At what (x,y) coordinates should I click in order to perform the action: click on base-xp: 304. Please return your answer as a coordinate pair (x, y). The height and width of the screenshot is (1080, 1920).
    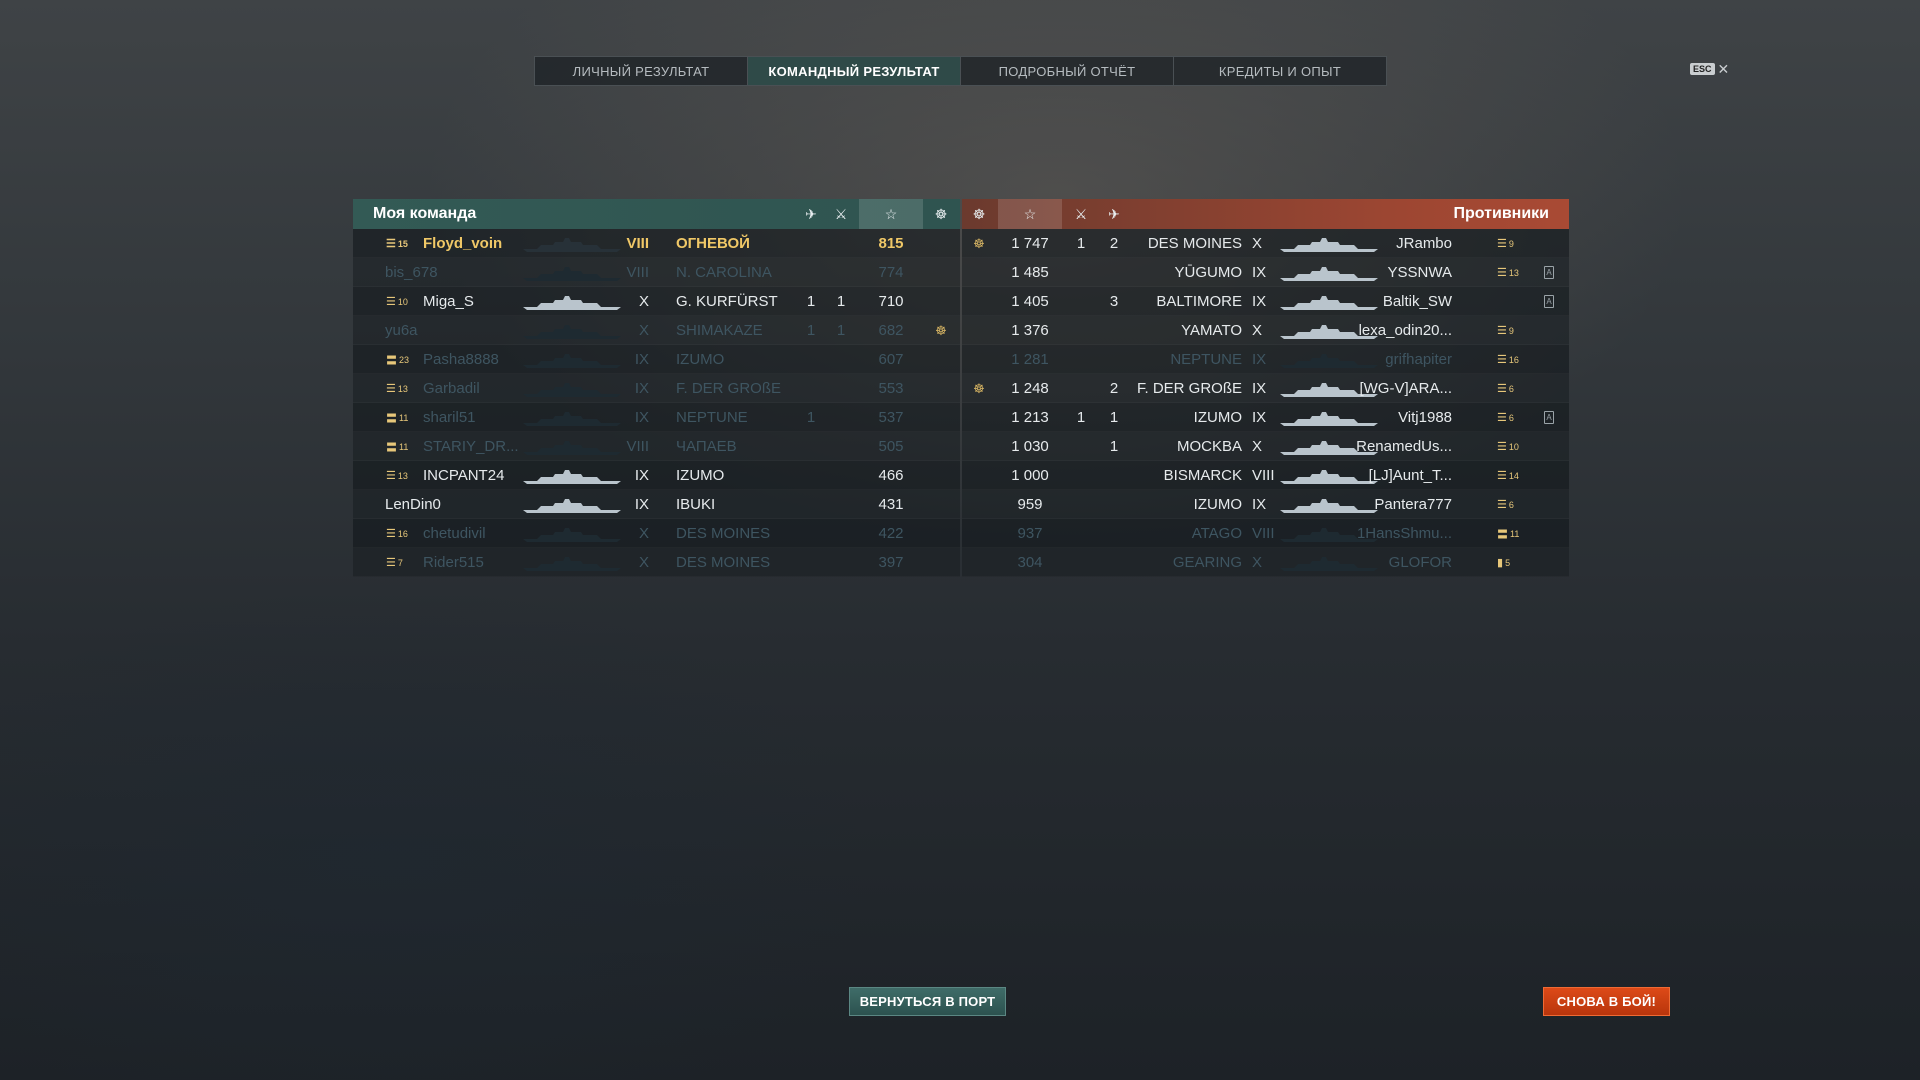
    Looking at the image, I should click on (1030, 562).